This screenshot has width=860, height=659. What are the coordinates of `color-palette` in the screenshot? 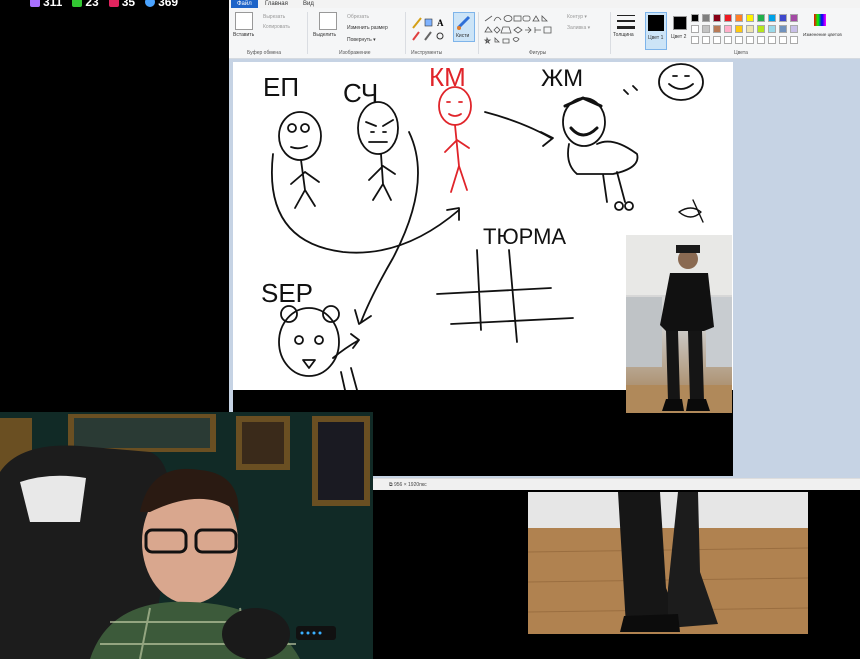 It's located at (746, 29).